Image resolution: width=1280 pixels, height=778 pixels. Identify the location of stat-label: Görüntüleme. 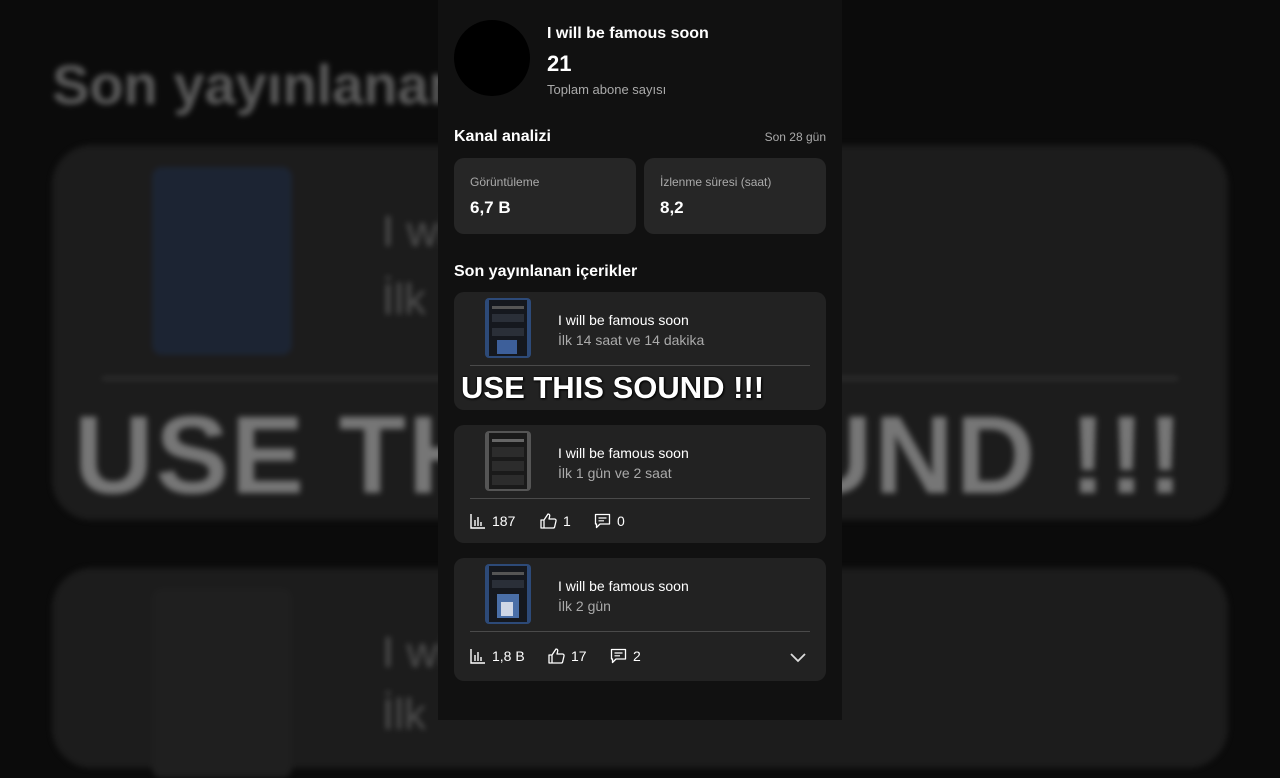
(505, 182).